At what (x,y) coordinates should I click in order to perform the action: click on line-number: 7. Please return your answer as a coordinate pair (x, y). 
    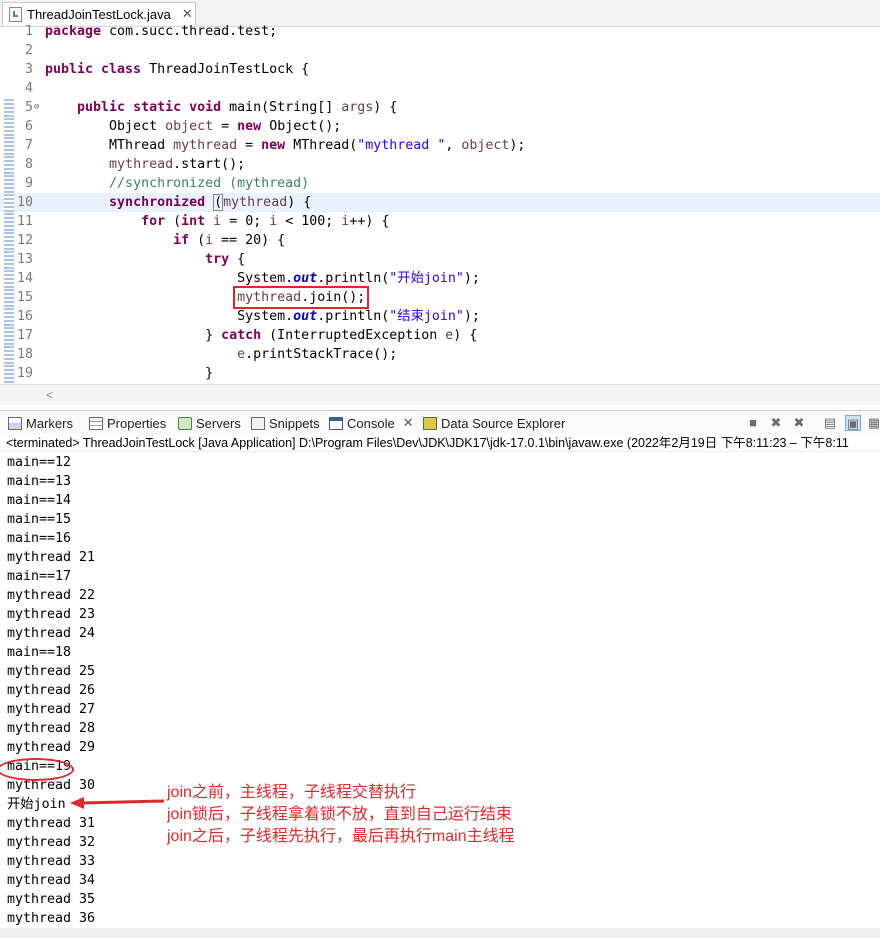
    Looking at the image, I should click on (28, 145).